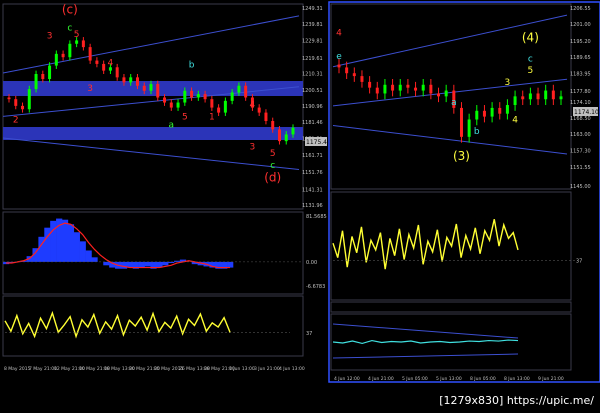 This screenshot has width=600, height=413. I want to click on left-time-tick: 1 Jun 13:00, so click(242, 369).